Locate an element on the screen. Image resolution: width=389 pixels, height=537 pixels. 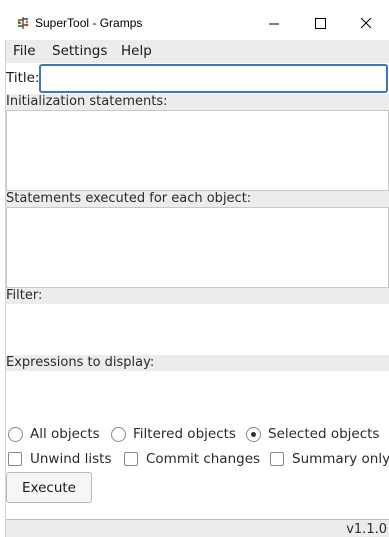
expressions-area is located at coordinates (197, 396).